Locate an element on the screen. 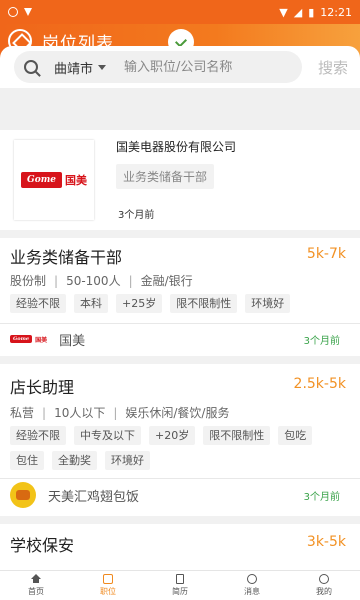 This screenshot has width=360, height=600. job-tag: 包吃 is located at coordinates (295, 435).